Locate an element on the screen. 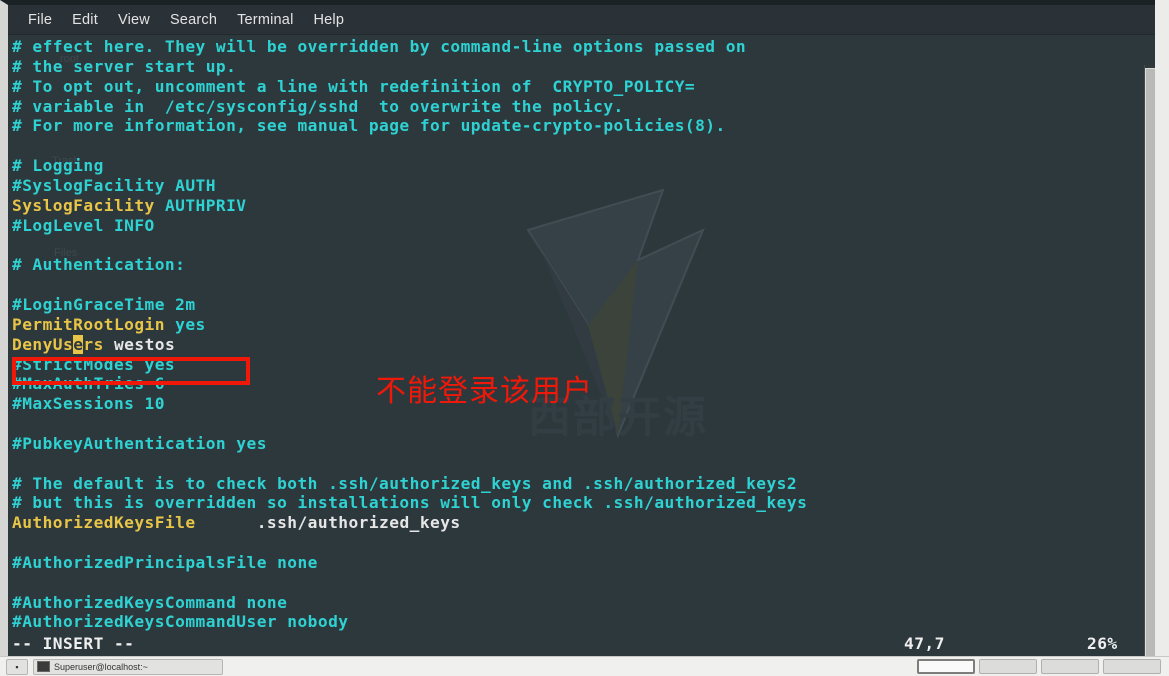 Image resolution: width=1169 pixels, height=676 pixels. code-line: #MaxSessions 10 is located at coordinates (583, 404).